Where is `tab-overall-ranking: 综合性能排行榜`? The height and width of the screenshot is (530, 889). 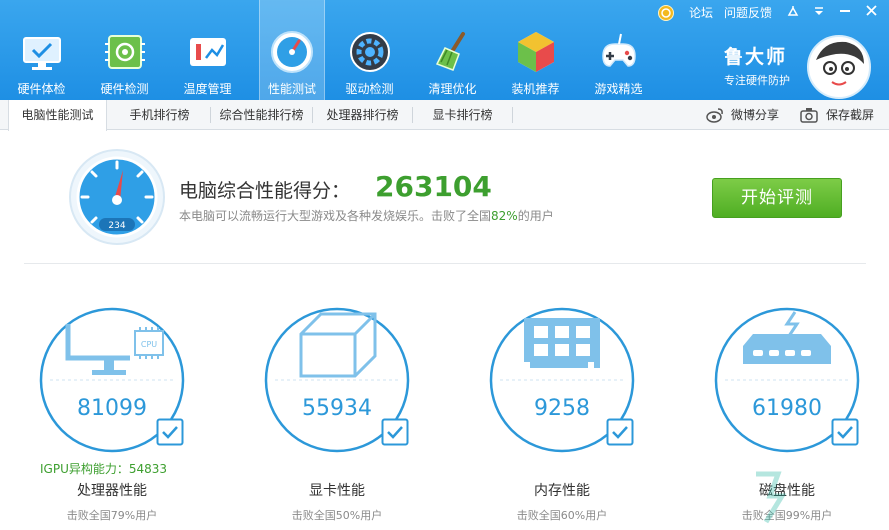 tab-overall-ranking: 综合性能排行榜 is located at coordinates (261, 115).